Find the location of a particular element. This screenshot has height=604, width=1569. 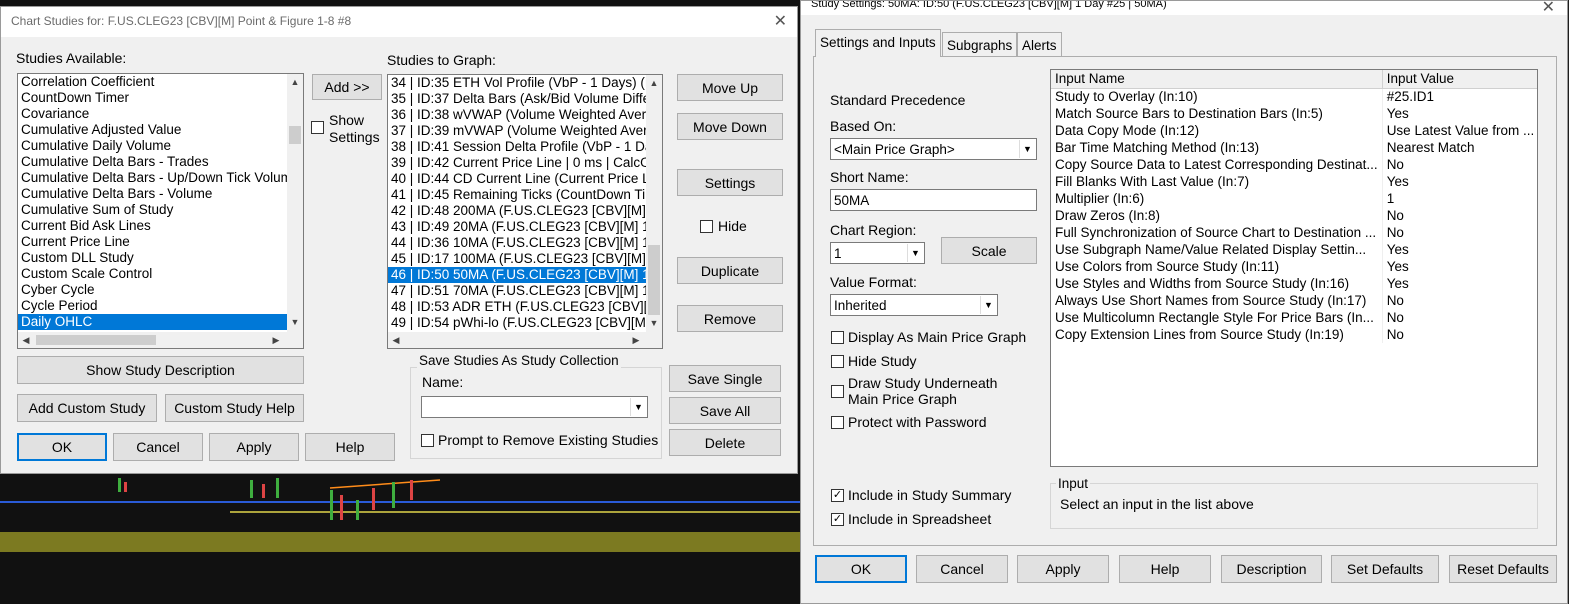

list-item: Cumulative Daily Volume is located at coordinates (152, 146).